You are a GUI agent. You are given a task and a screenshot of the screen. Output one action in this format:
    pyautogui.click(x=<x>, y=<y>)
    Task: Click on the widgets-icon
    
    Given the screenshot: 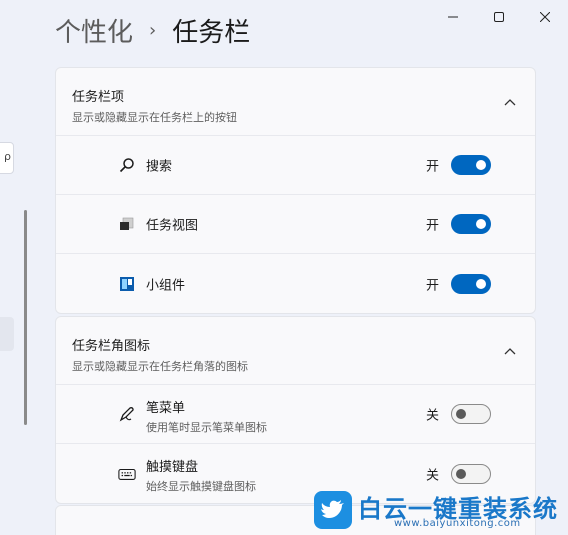 What is the action you would take?
    pyautogui.click(x=127, y=284)
    